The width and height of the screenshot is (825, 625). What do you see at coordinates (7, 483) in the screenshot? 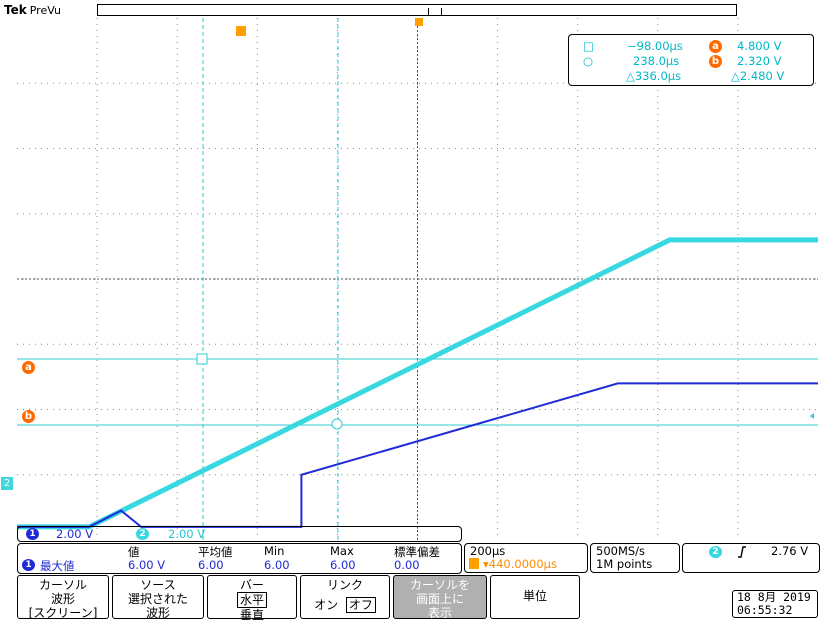
I see `ch2-ground-marker: 2` at bounding box center [7, 483].